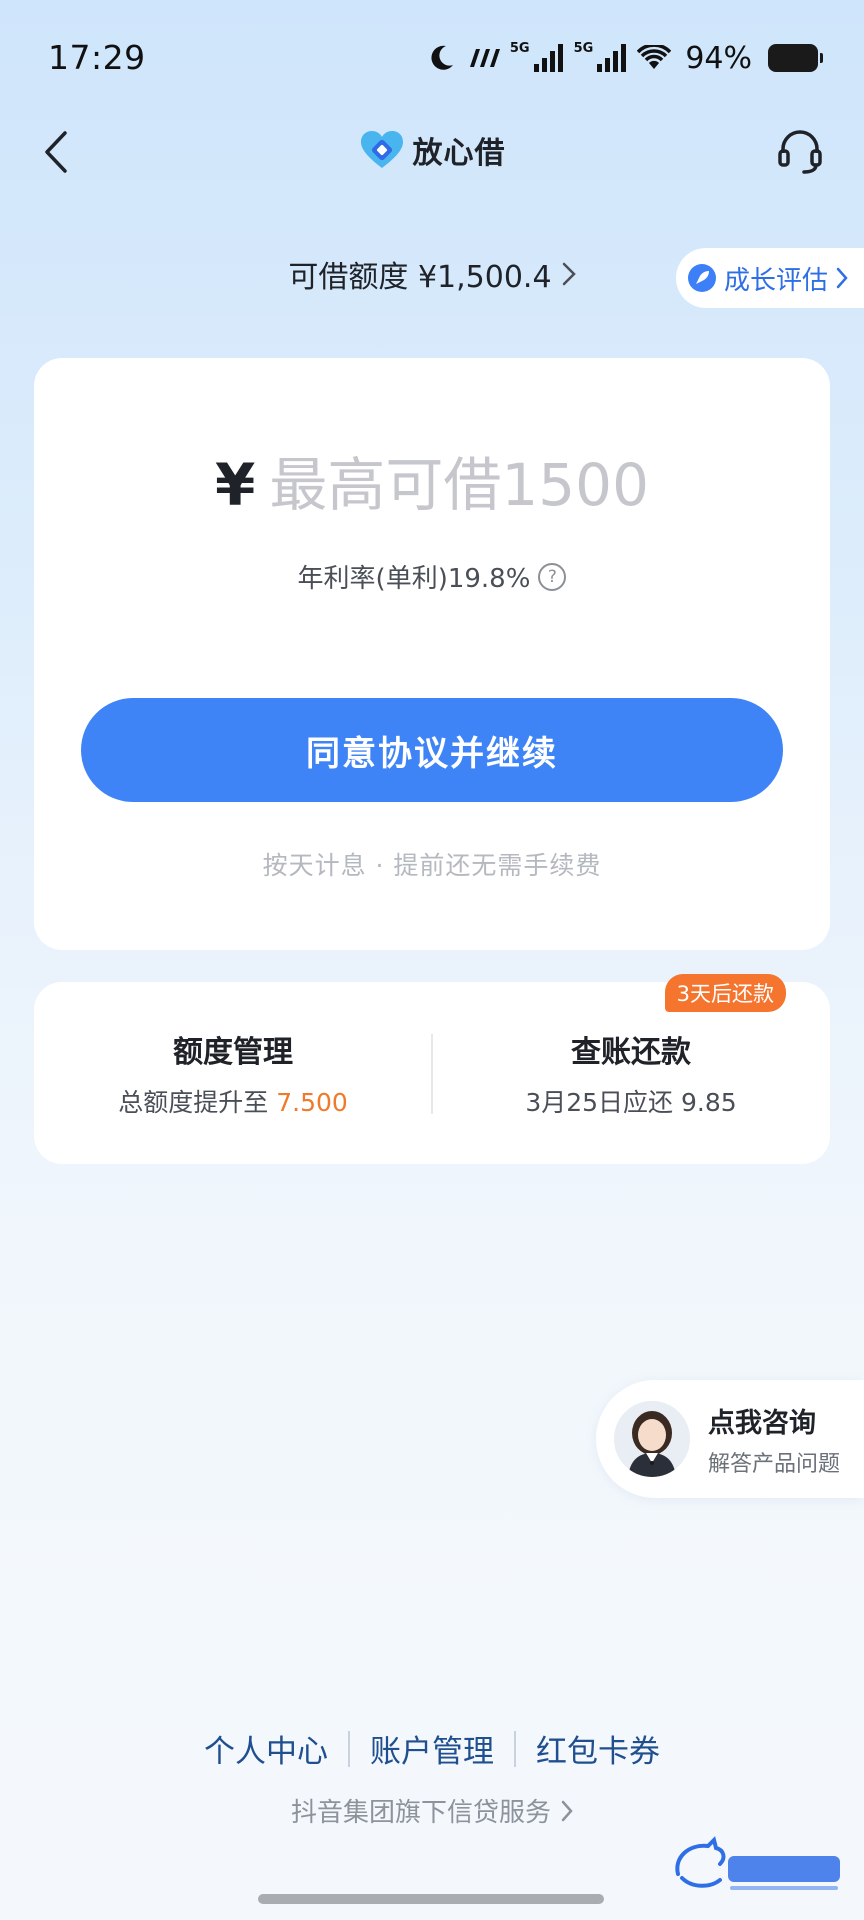  Describe the element at coordinates (718, 58) in the screenshot. I see `battery-percent: 94%` at that location.